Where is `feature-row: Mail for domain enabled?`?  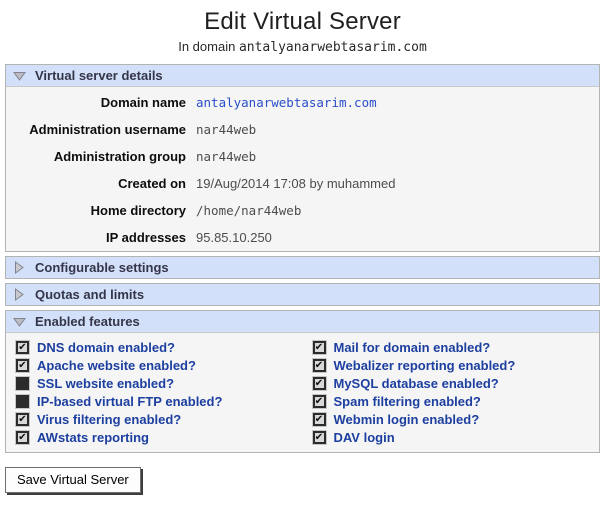
feature-row: Mail for domain enabled? is located at coordinates (451, 347).